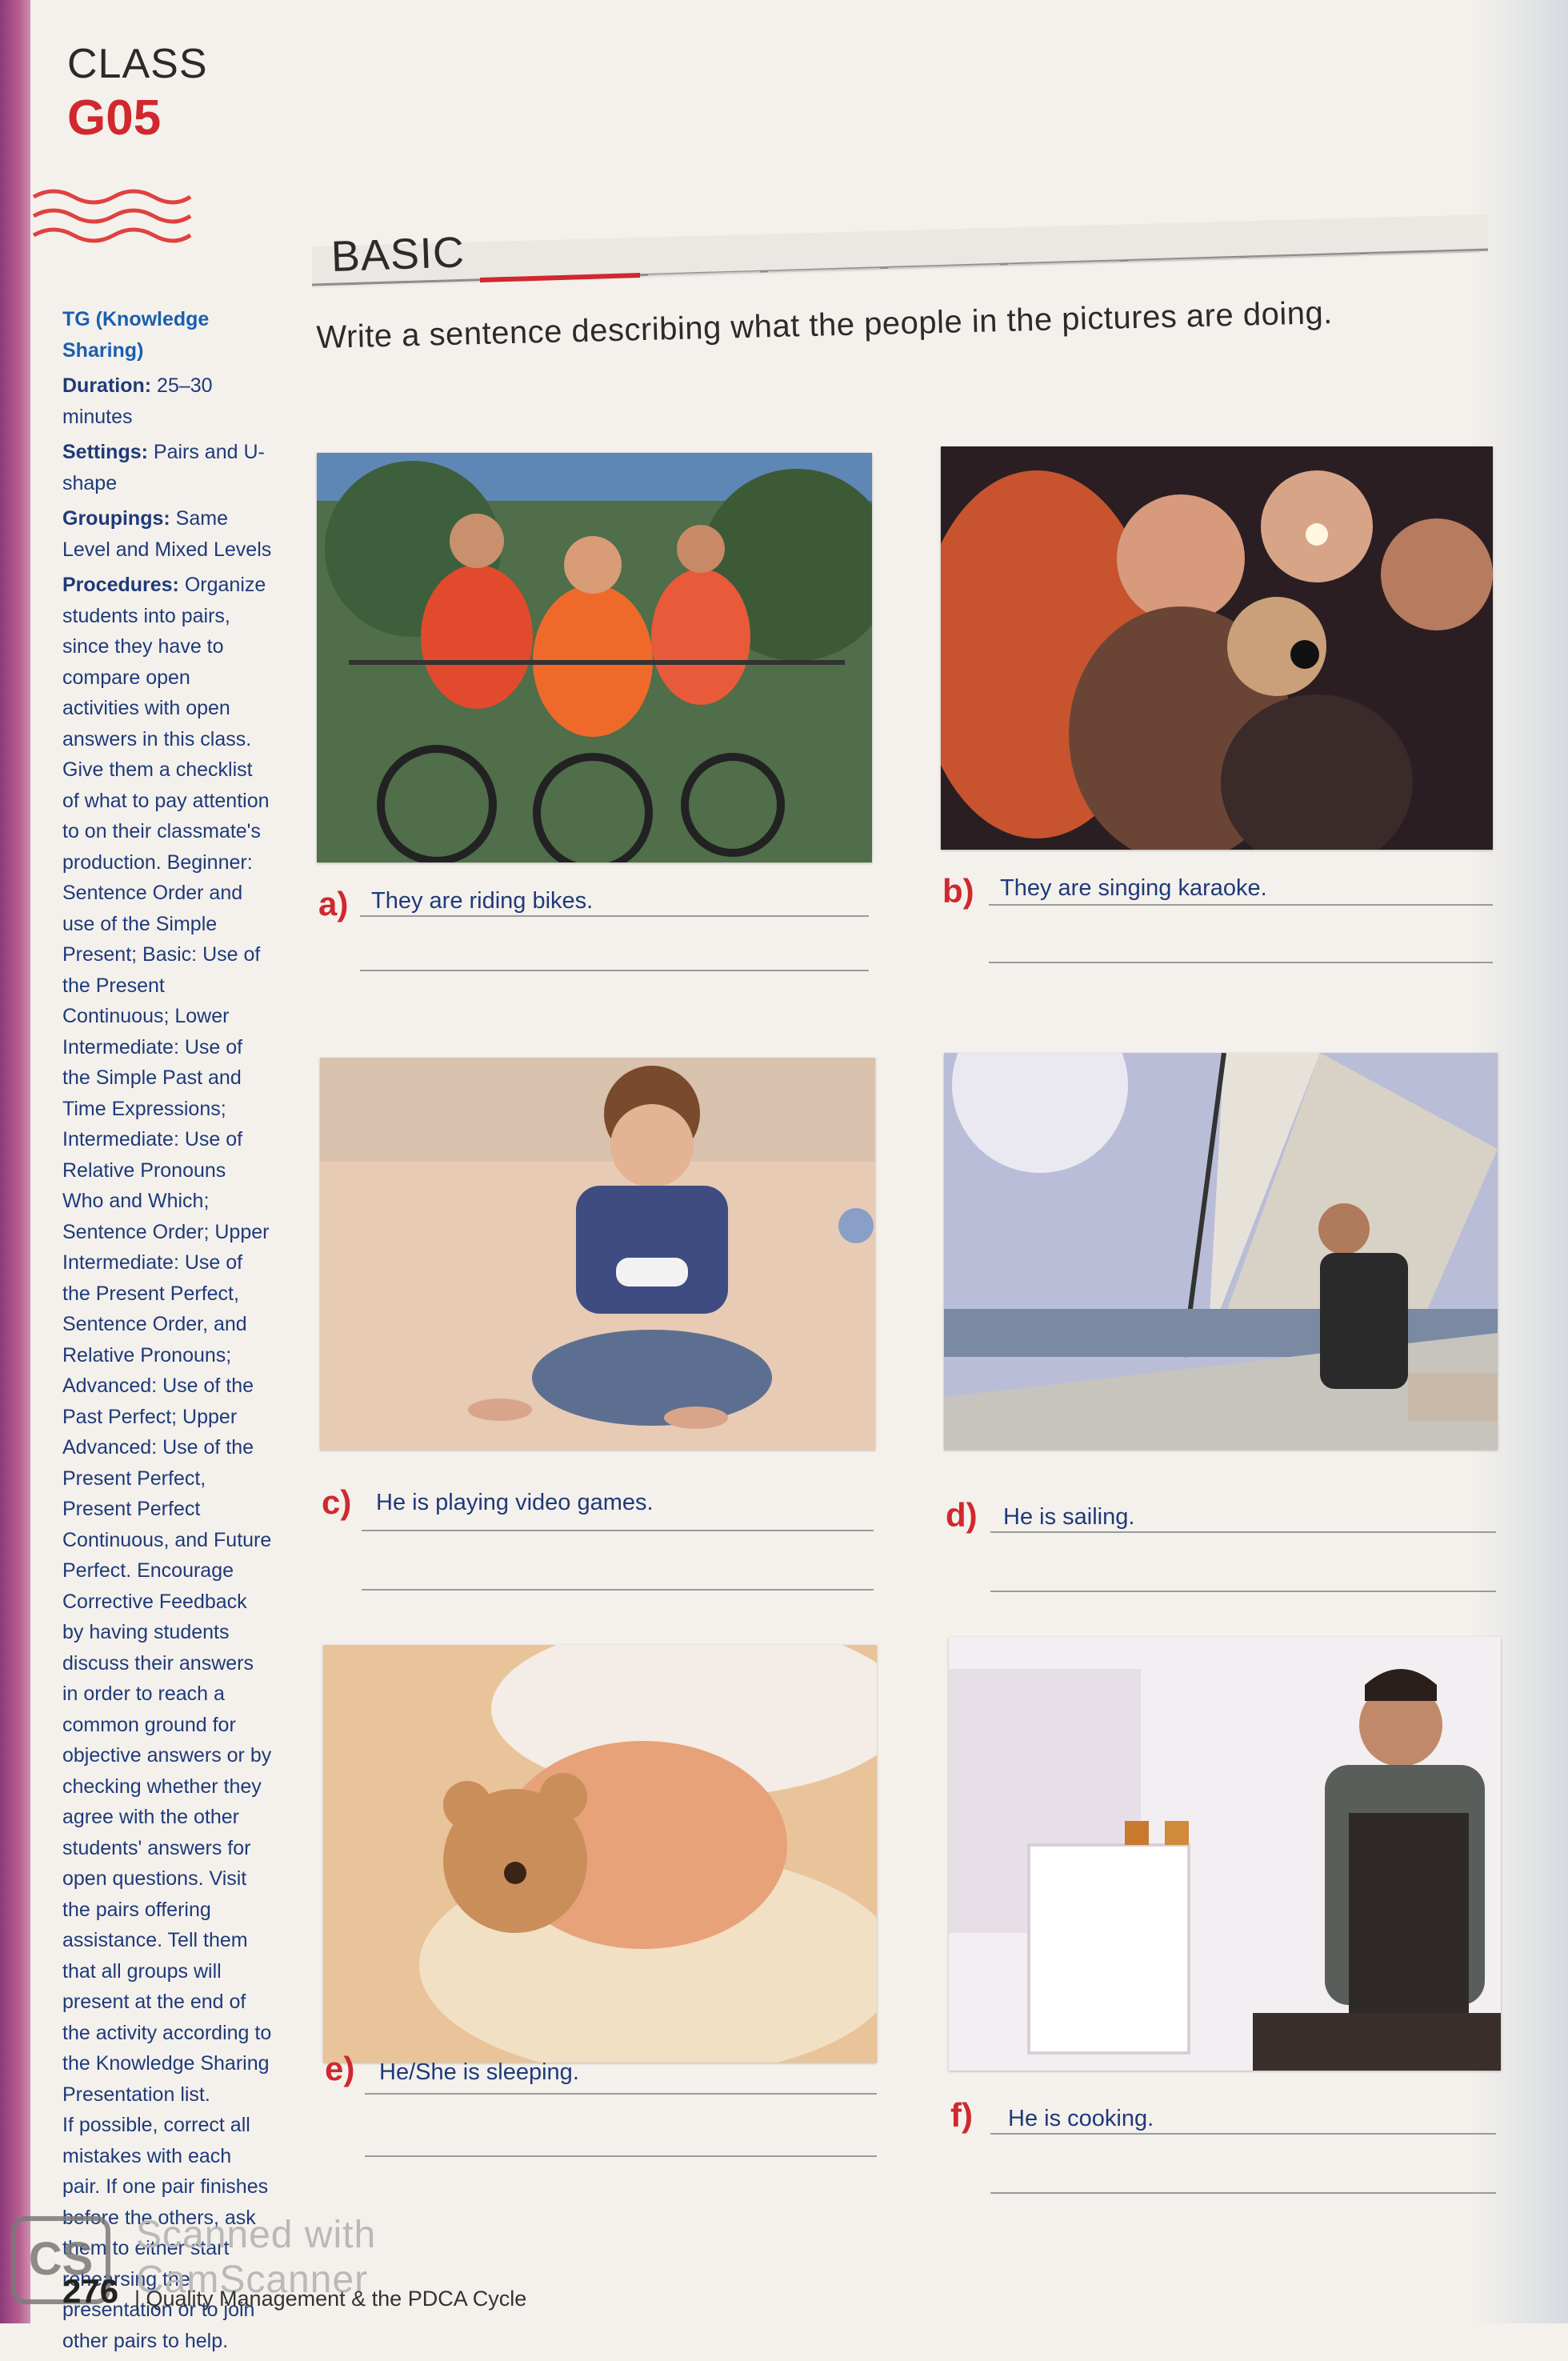  What do you see at coordinates (594, 657) in the screenshot?
I see `cyclists-photo` at bounding box center [594, 657].